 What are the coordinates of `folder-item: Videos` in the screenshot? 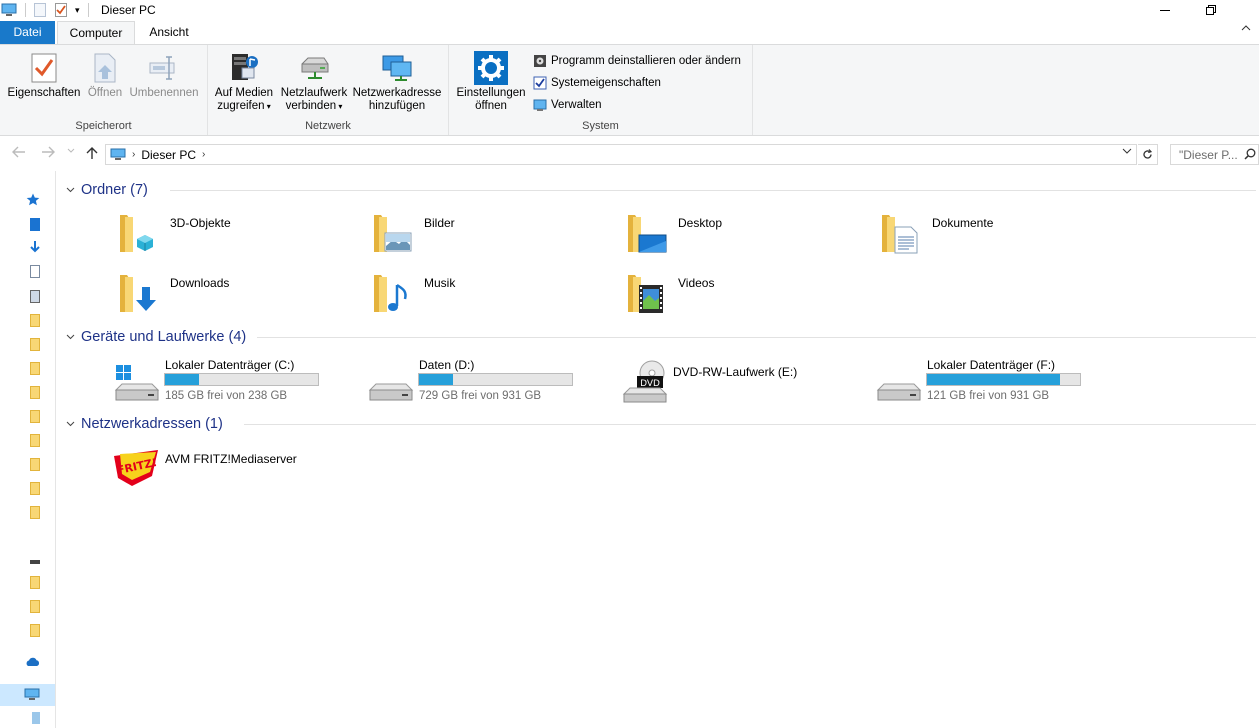 It's located at (737, 296).